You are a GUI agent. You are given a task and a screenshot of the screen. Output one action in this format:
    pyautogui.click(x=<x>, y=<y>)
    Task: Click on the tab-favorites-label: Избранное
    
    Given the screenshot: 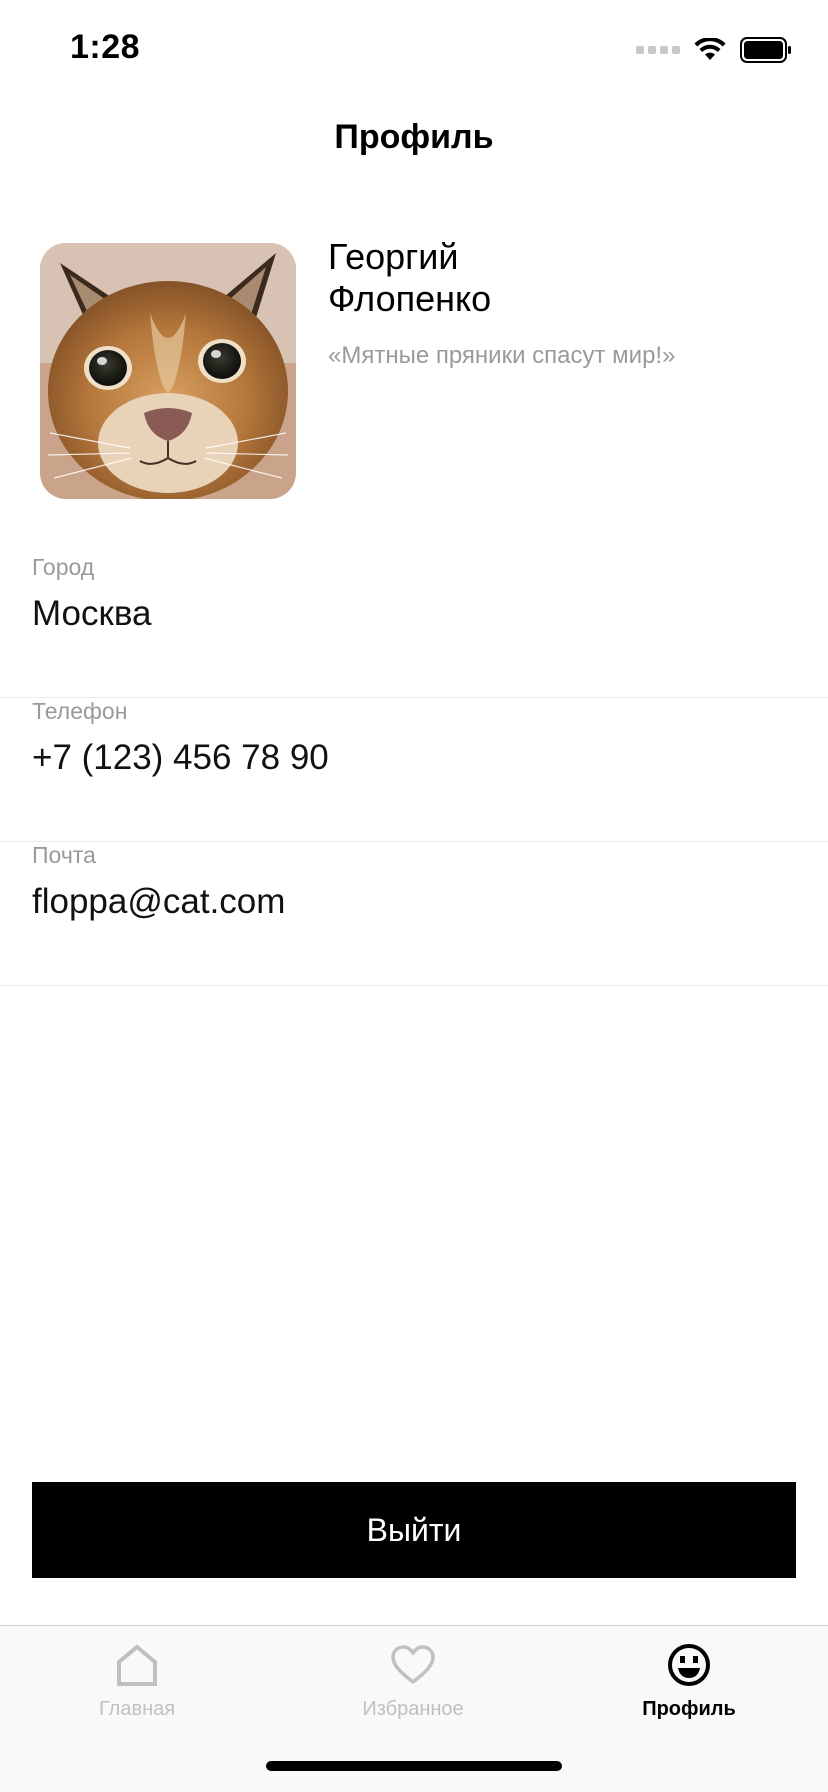 What is the action you would take?
    pyautogui.click(x=413, y=1709)
    